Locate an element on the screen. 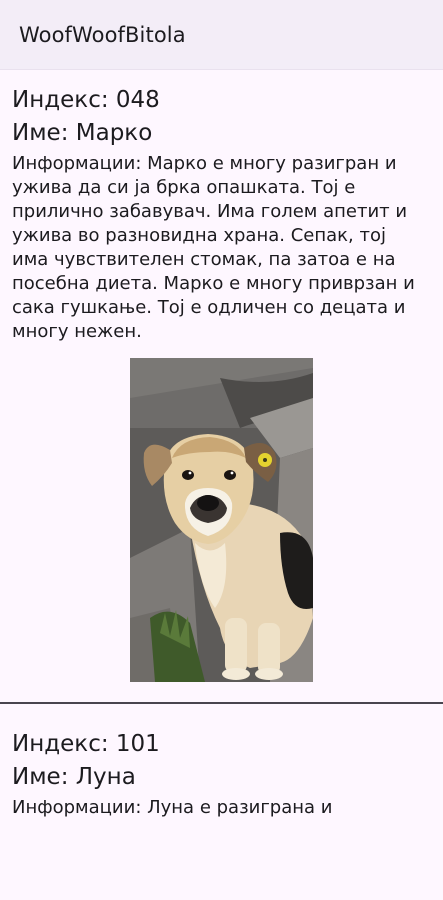 This screenshot has width=443, height=900. top-app-bar: WoofWoofBitola is located at coordinates (221, 35).